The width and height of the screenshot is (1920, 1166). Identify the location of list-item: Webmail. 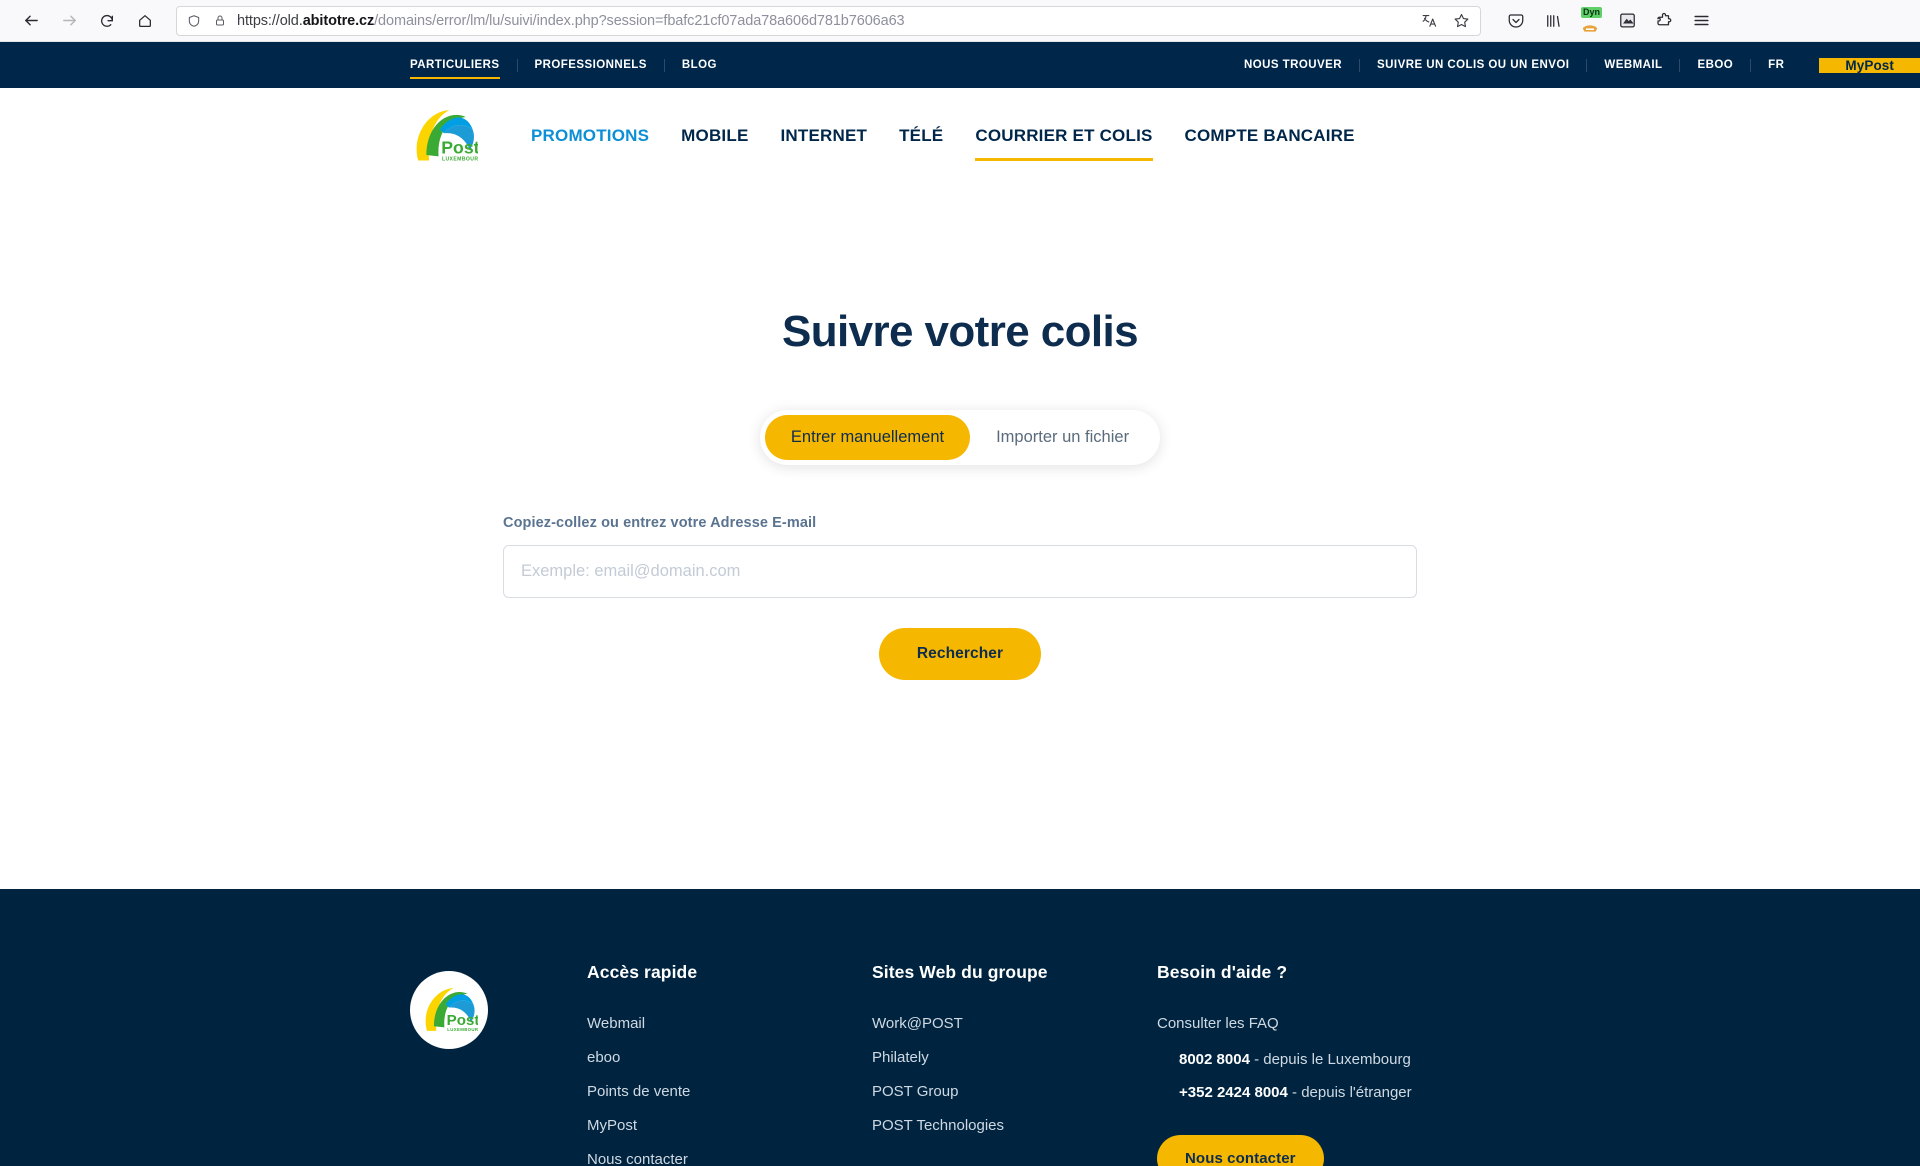
(729, 1024).